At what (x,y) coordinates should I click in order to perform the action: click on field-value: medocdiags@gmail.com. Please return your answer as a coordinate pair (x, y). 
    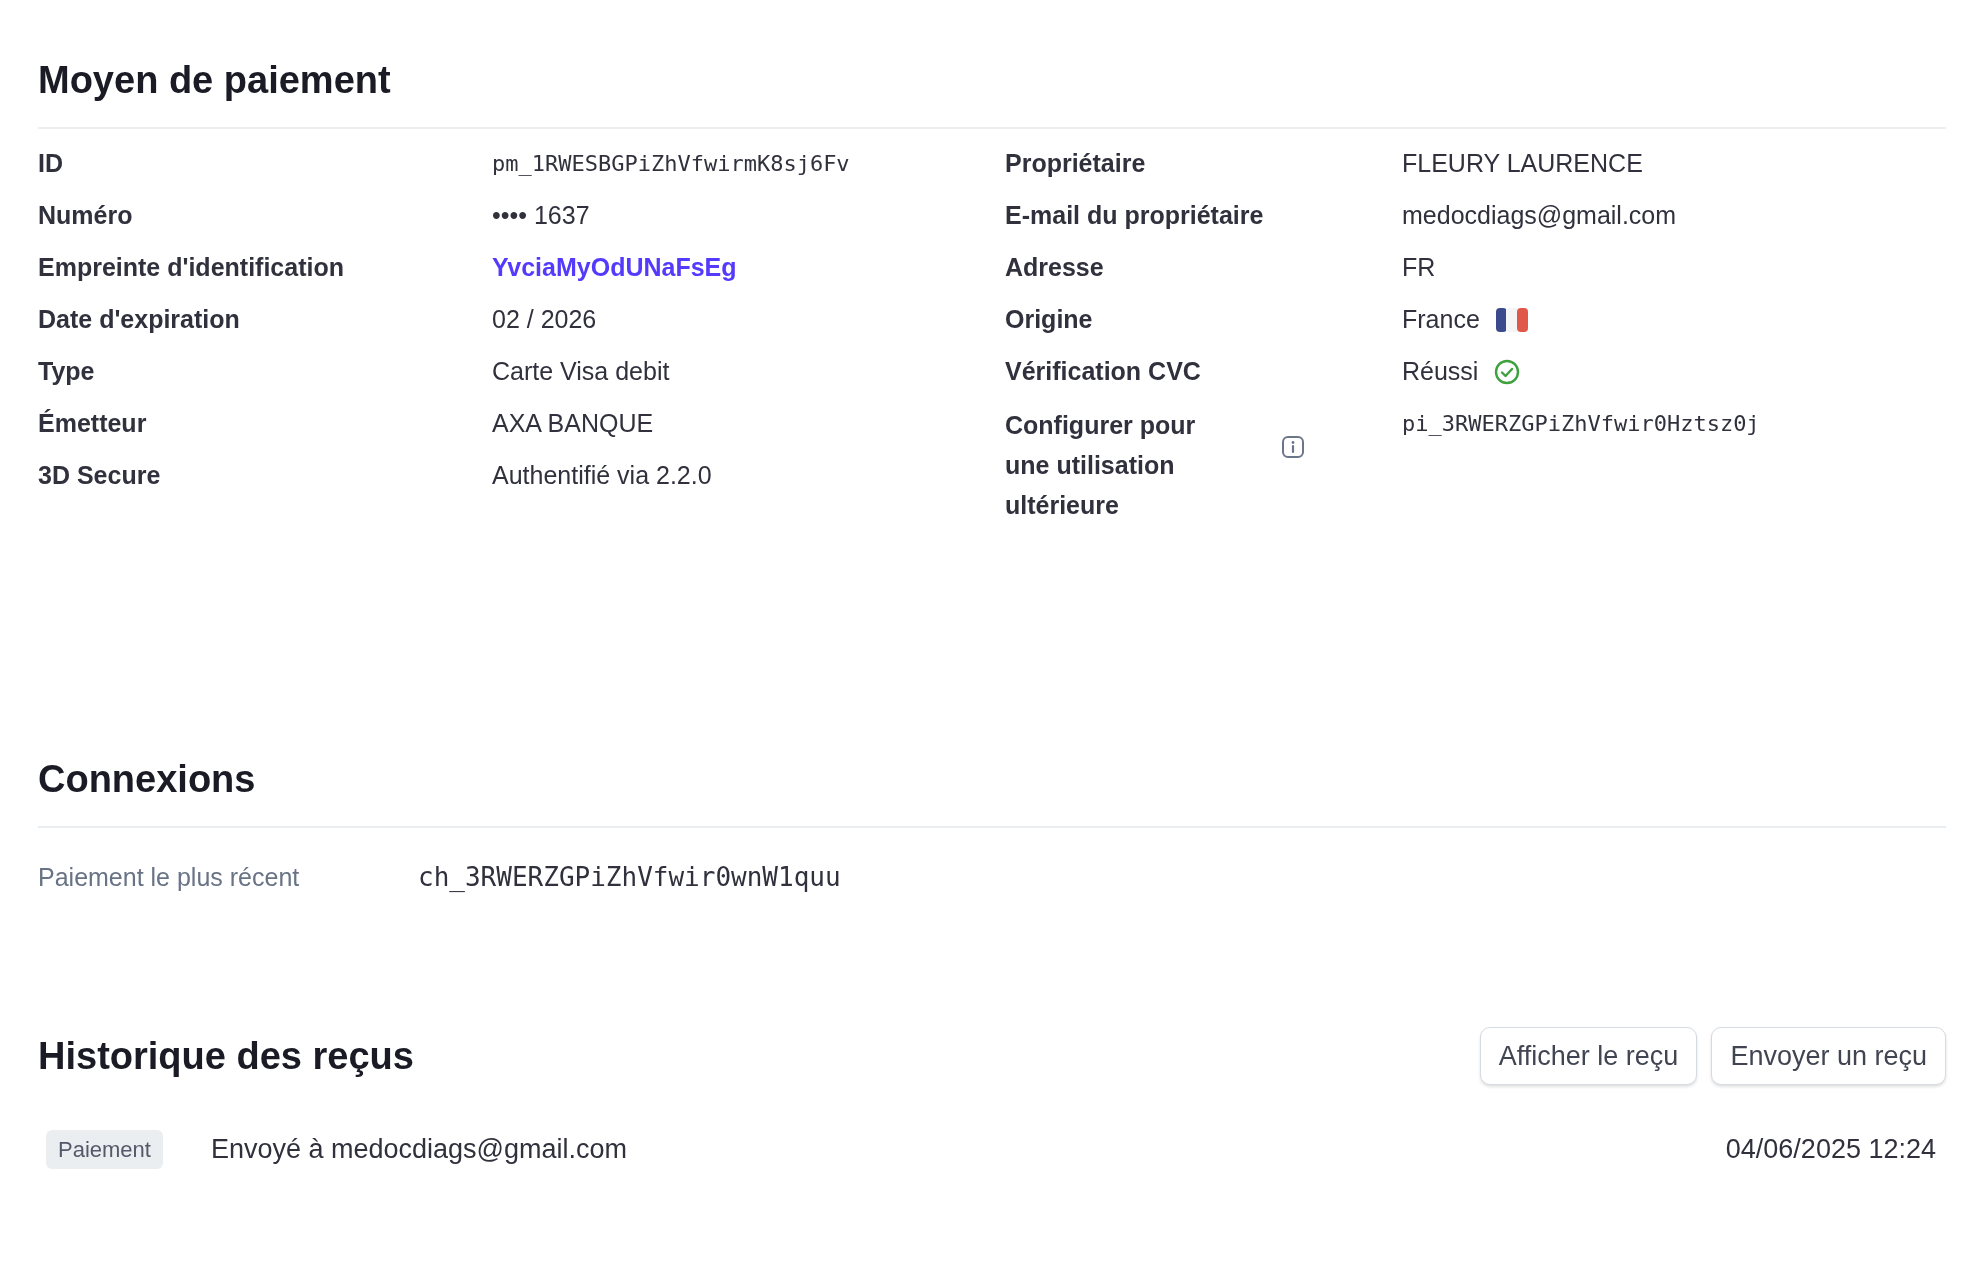
    Looking at the image, I should click on (1539, 215).